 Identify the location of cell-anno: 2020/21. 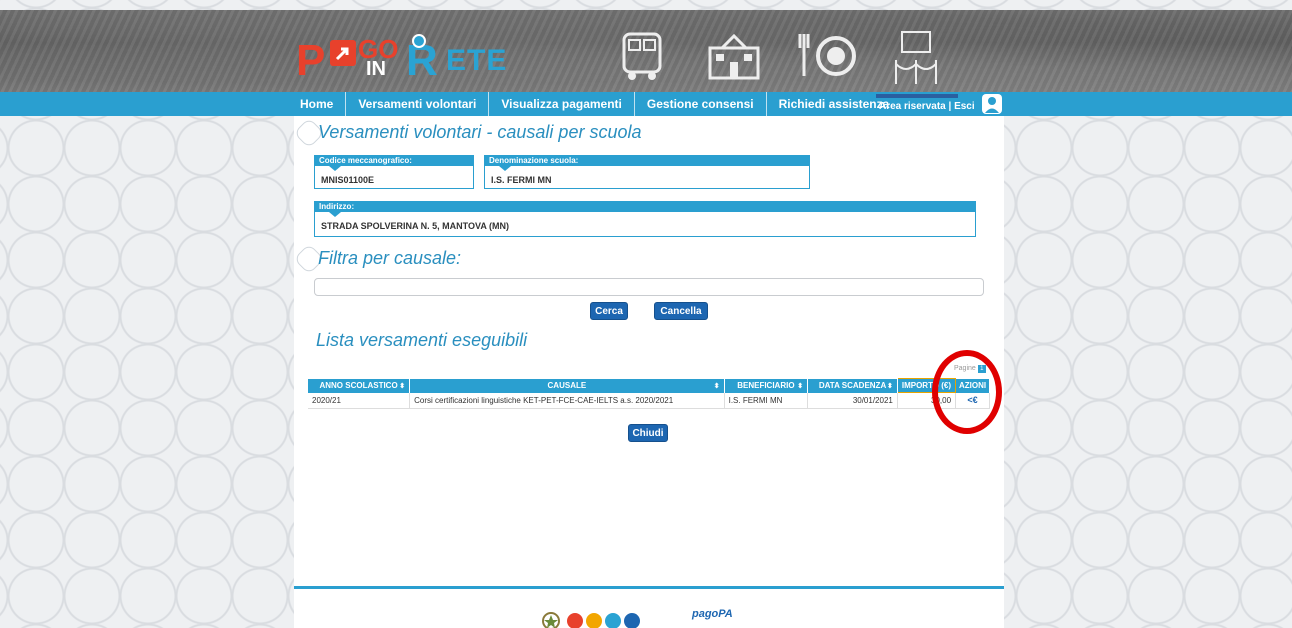
(359, 400).